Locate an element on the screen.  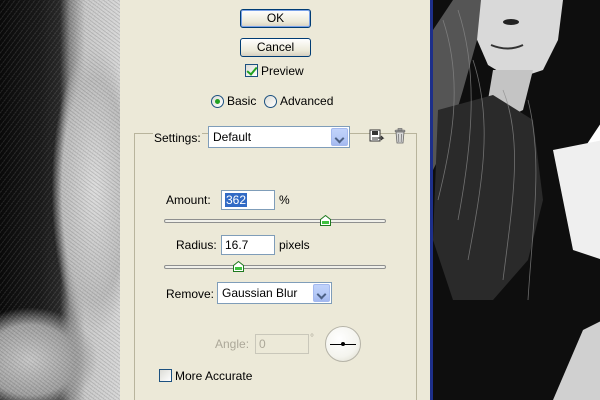
preview-checkbox is located at coordinates (251, 70).